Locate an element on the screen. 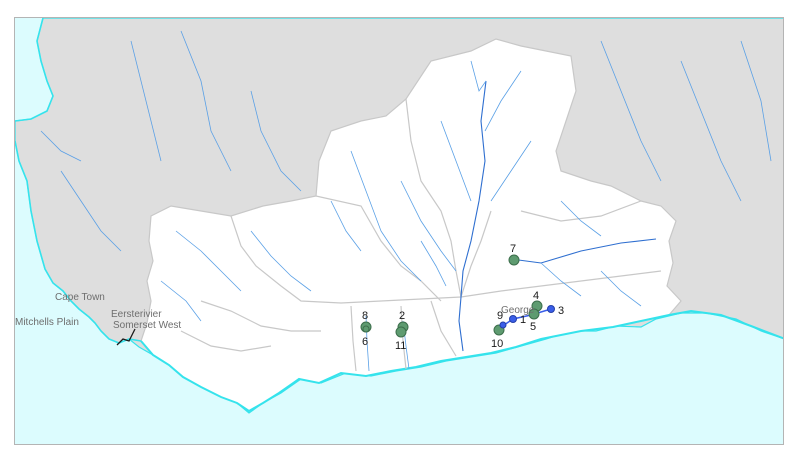  site-label-10: 10 is located at coordinates (497, 344).